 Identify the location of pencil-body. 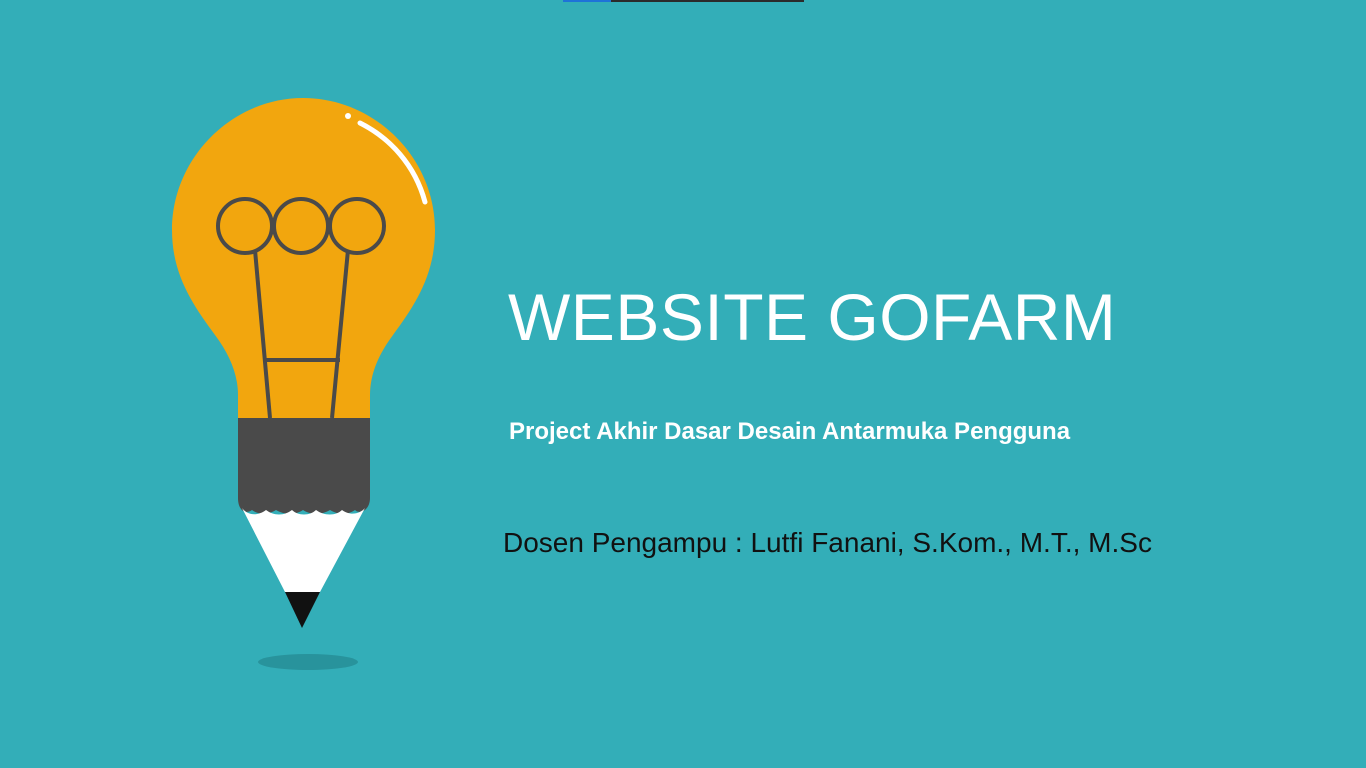
(304, 466).